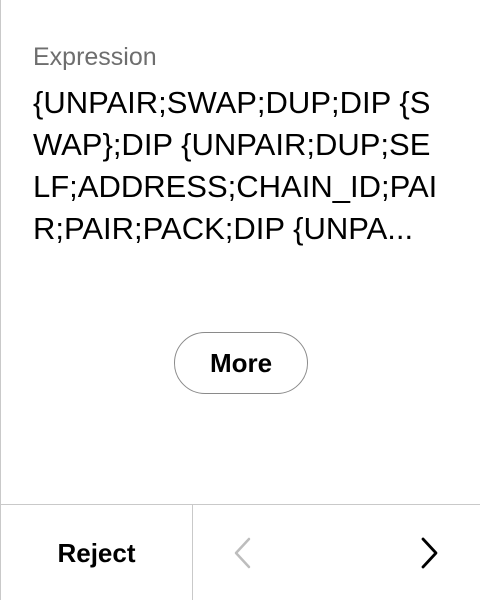  Describe the element at coordinates (241, 363) in the screenshot. I see `more-button: More` at that location.